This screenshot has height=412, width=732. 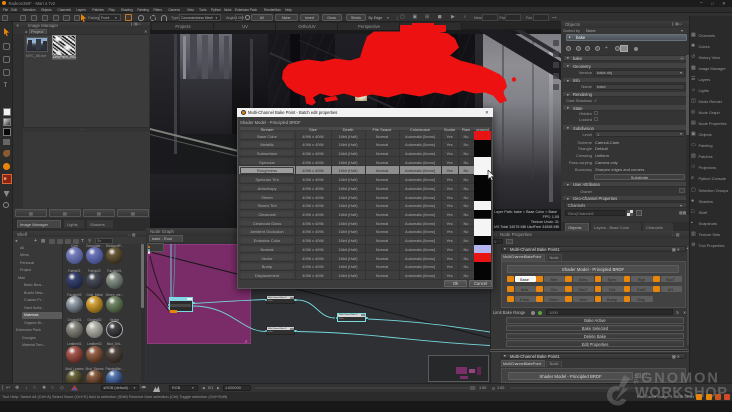 I want to click on svg-text: WORKSHOP, so click(x=681, y=393).